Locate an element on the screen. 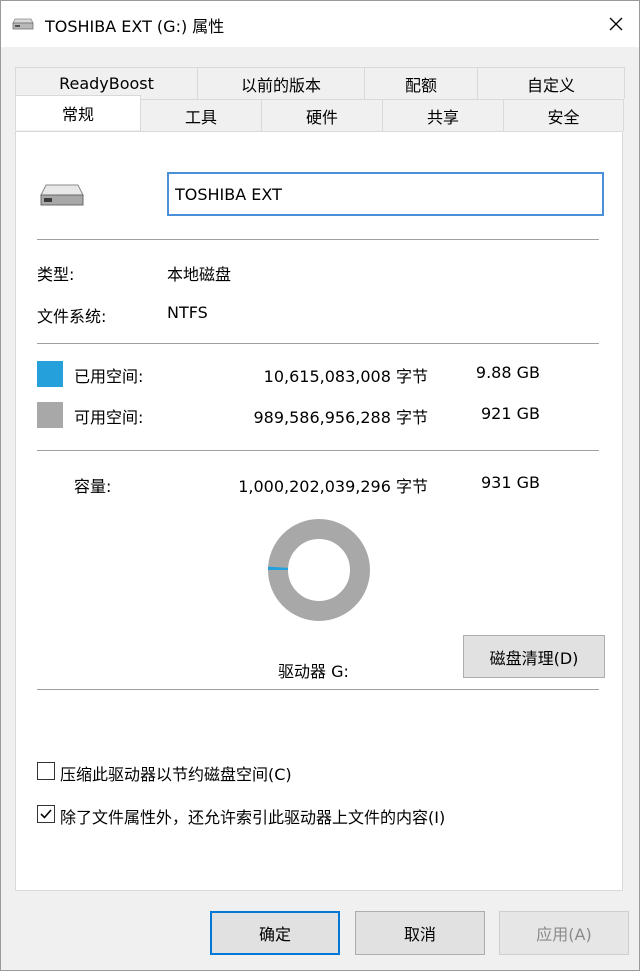 This screenshot has width=640, height=971. capacity-size: 931 GB is located at coordinates (510, 482).